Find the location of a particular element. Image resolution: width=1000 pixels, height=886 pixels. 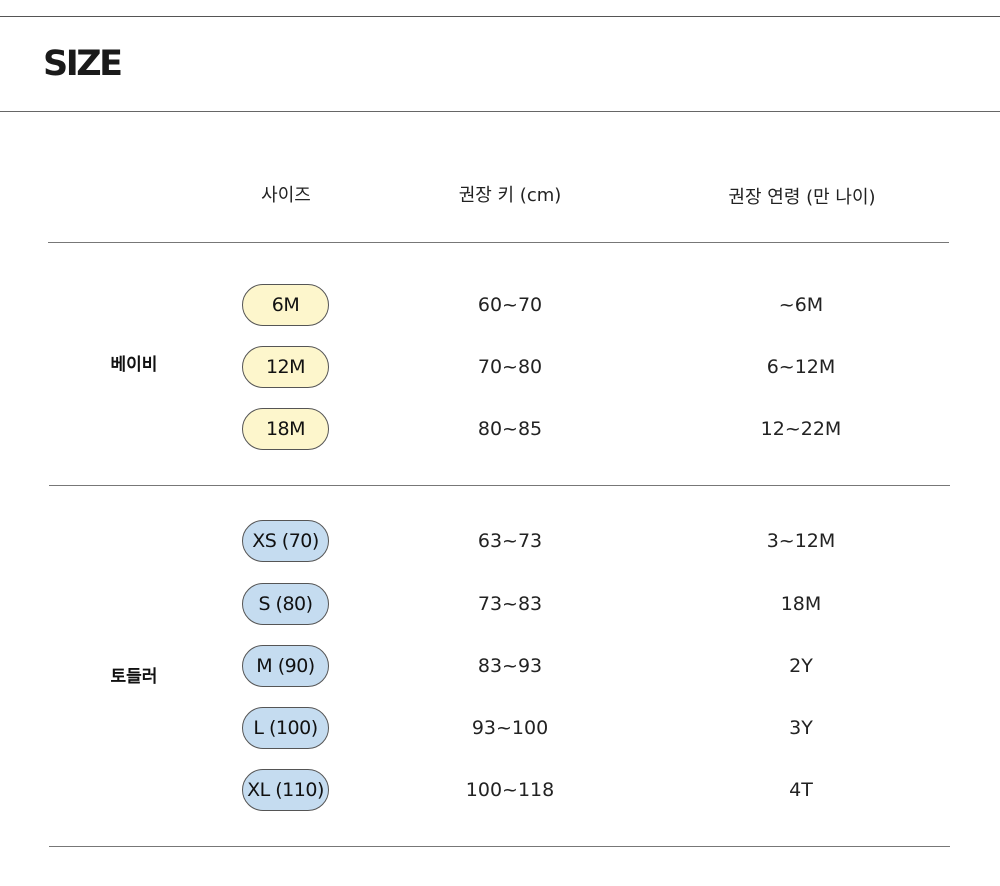

title-divider is located at coordinates (500, 111).